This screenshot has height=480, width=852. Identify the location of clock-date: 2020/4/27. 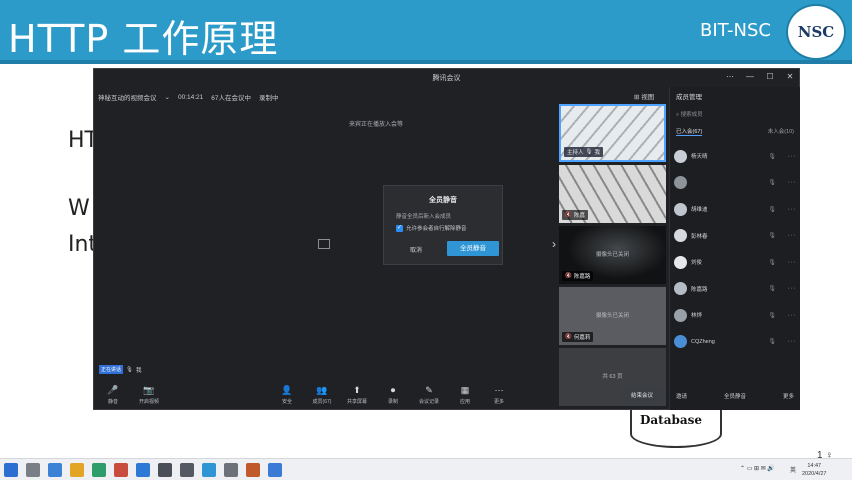
(814, 474).